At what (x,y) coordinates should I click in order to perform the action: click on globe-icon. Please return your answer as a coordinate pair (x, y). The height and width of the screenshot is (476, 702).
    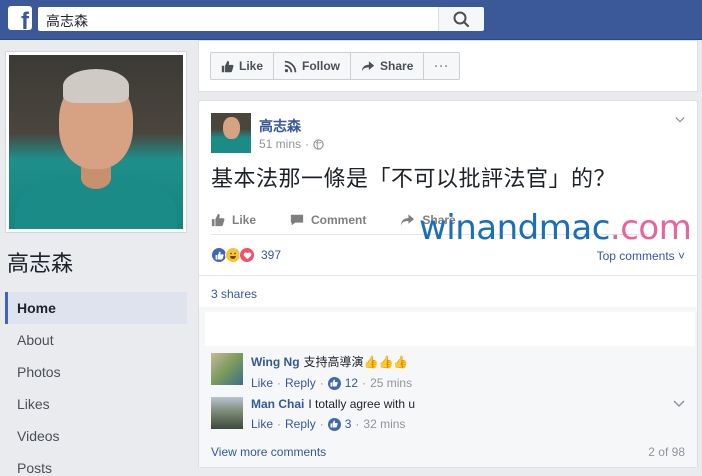
    Looking at the image, I should click on (318, 144).